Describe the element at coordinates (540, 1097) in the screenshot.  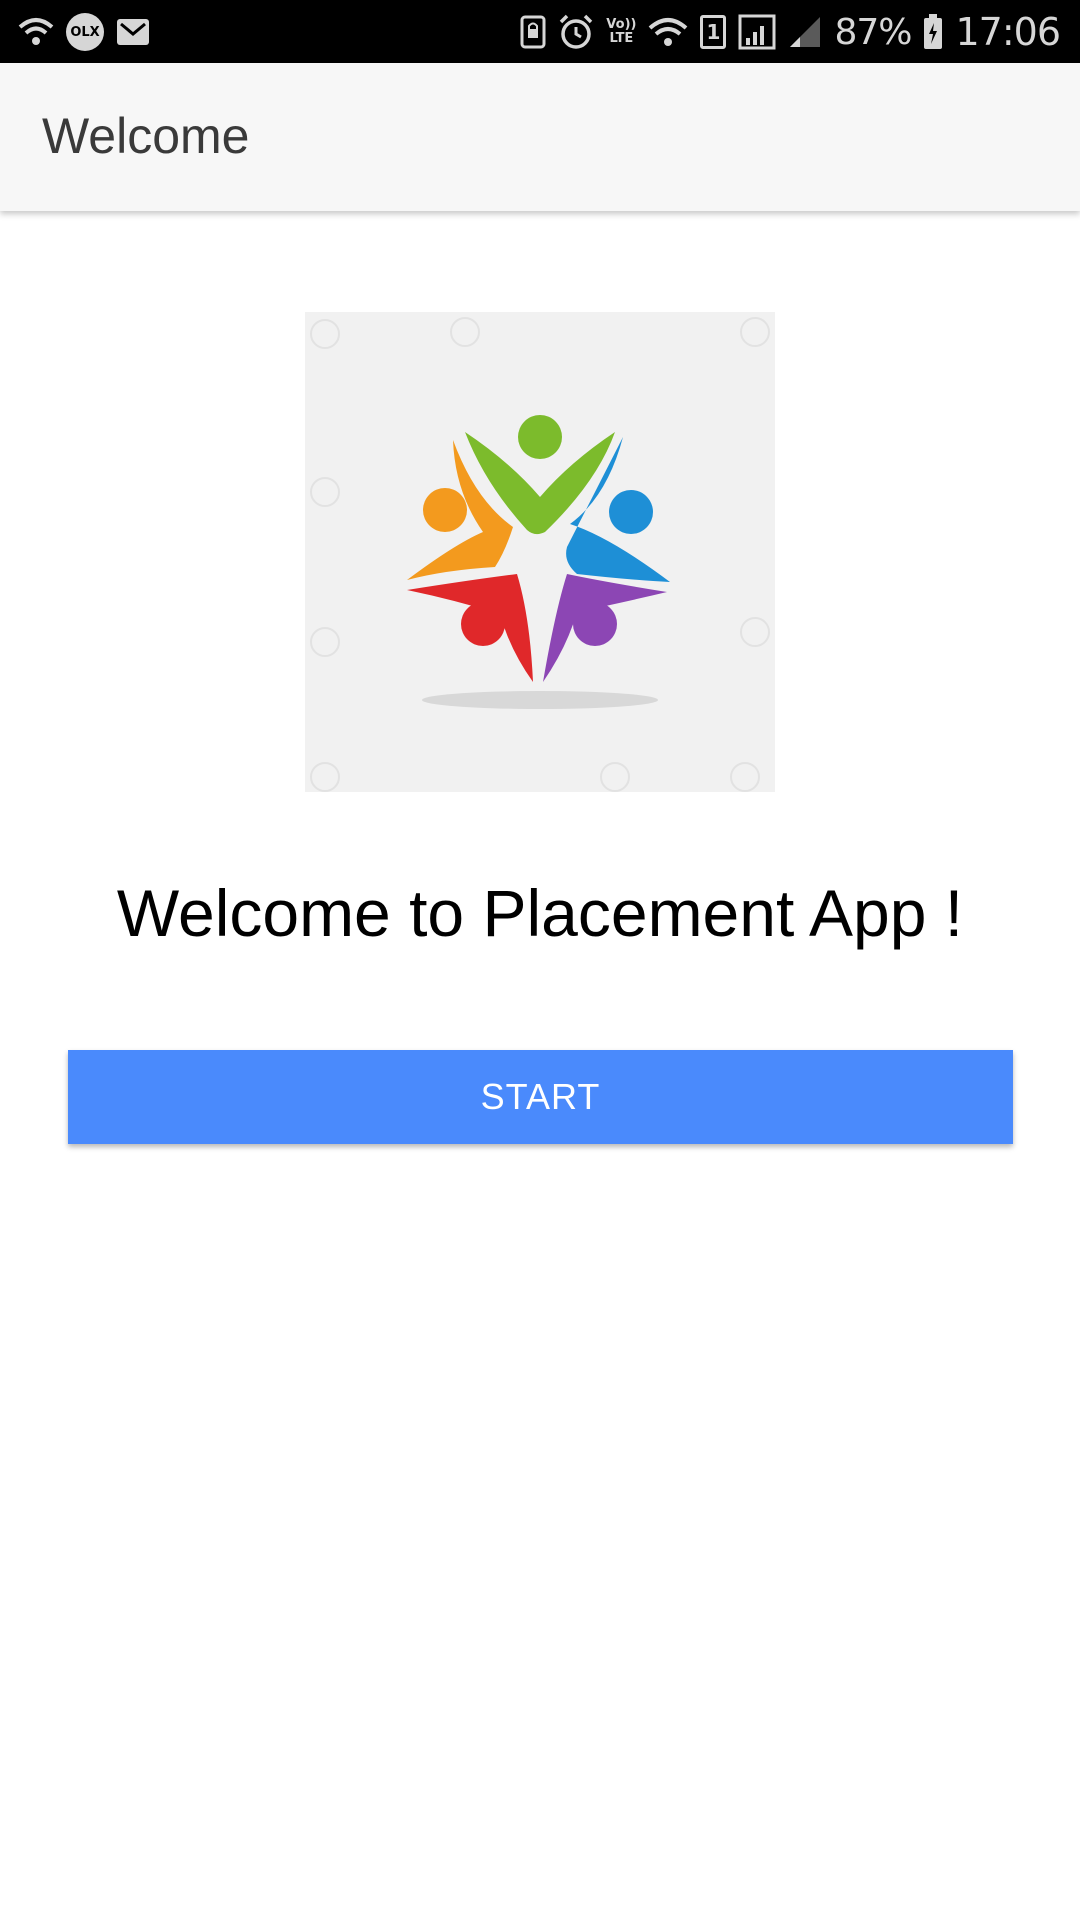
I see `start-button: START` at that location.